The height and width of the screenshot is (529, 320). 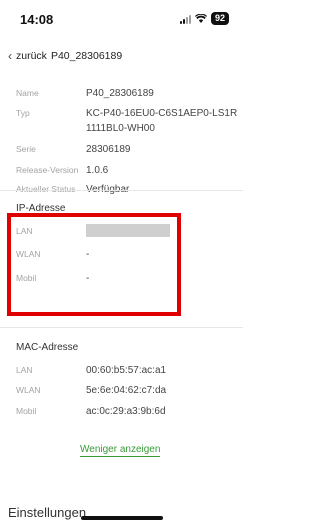 I want to click on chevron-left-icon: ‹, so click(x=10, y=56).